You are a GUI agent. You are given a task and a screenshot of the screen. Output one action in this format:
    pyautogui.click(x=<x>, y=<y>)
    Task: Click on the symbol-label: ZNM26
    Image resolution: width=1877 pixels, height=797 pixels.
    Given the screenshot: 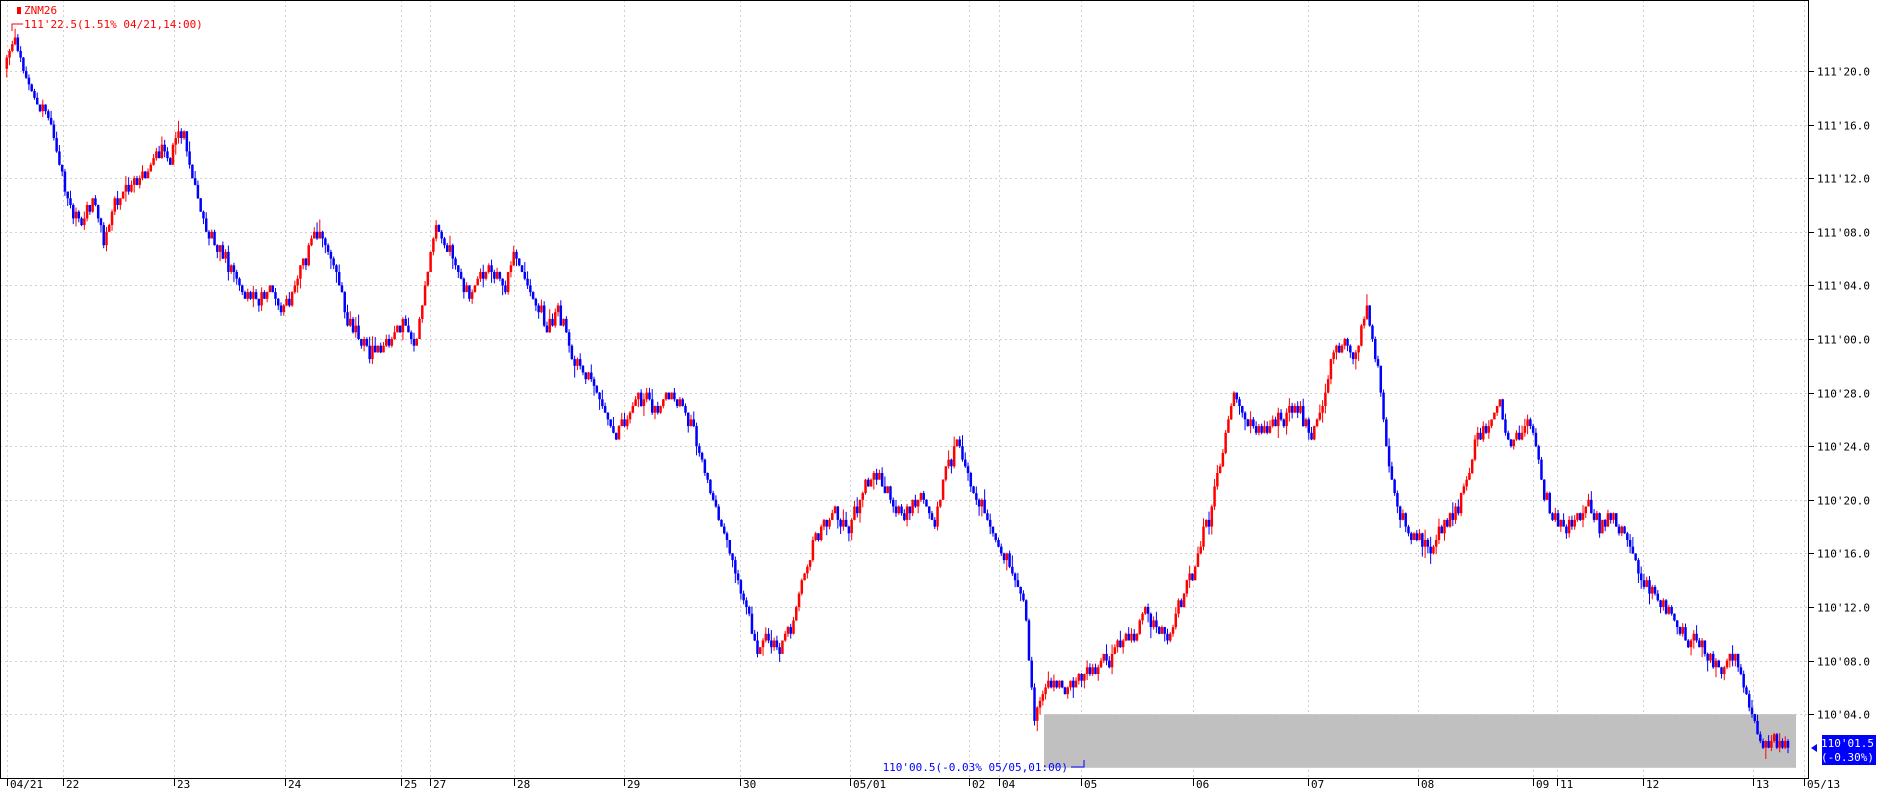 What is the action you would take?
    pyautogui.click(x=40, y=10)
    